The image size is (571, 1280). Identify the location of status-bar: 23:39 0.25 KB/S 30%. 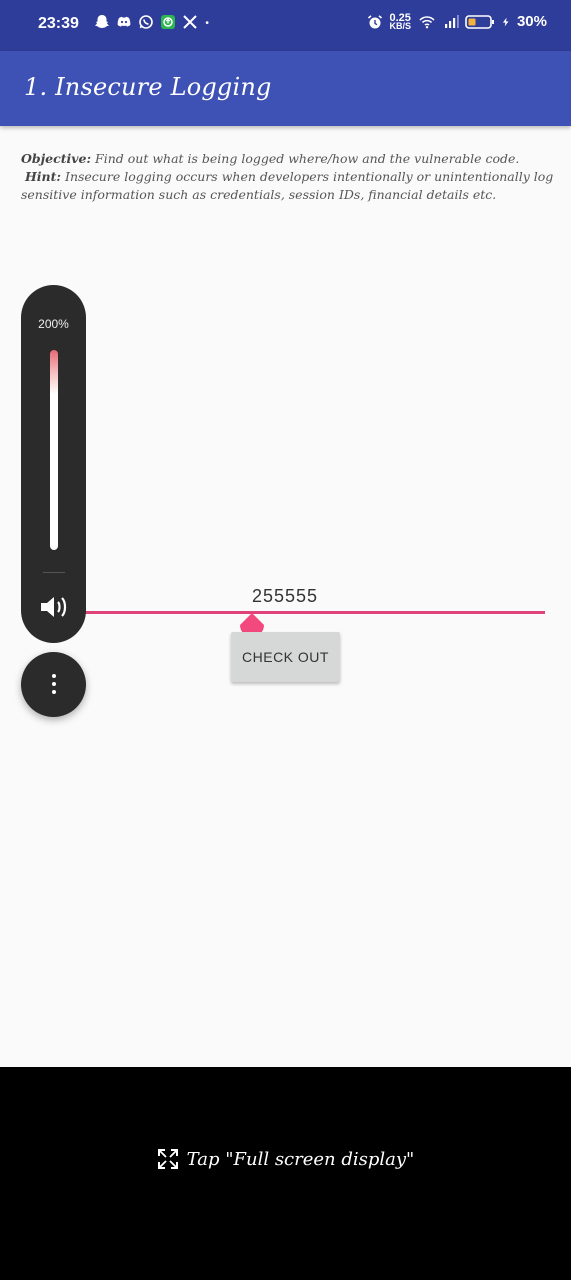
(285, 25).